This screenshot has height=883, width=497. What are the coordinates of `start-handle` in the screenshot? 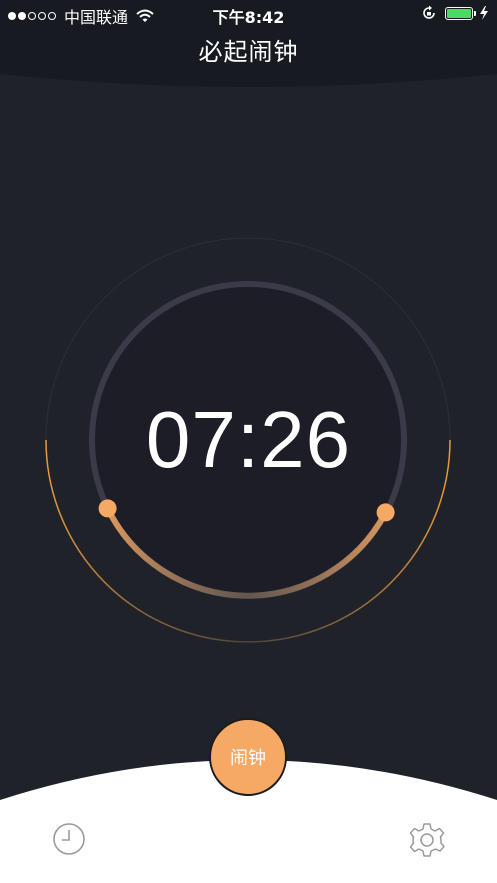 It's located at (107, 508).